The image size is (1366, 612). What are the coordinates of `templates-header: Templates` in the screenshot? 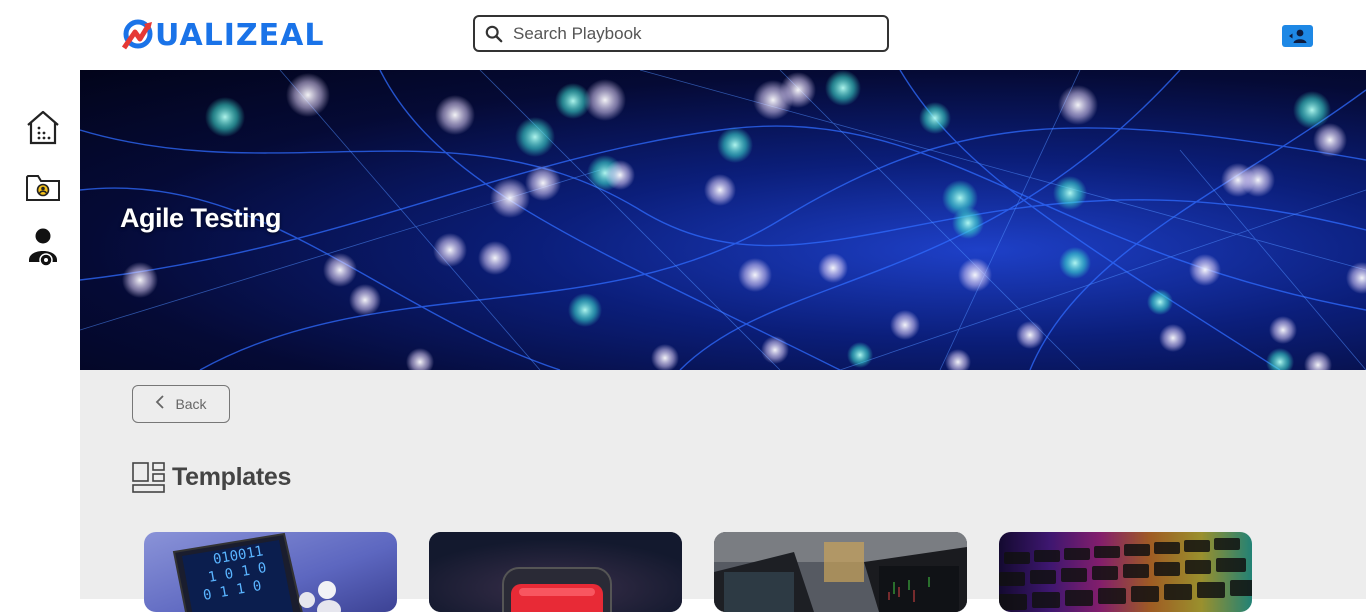 It's located at (211, 477).